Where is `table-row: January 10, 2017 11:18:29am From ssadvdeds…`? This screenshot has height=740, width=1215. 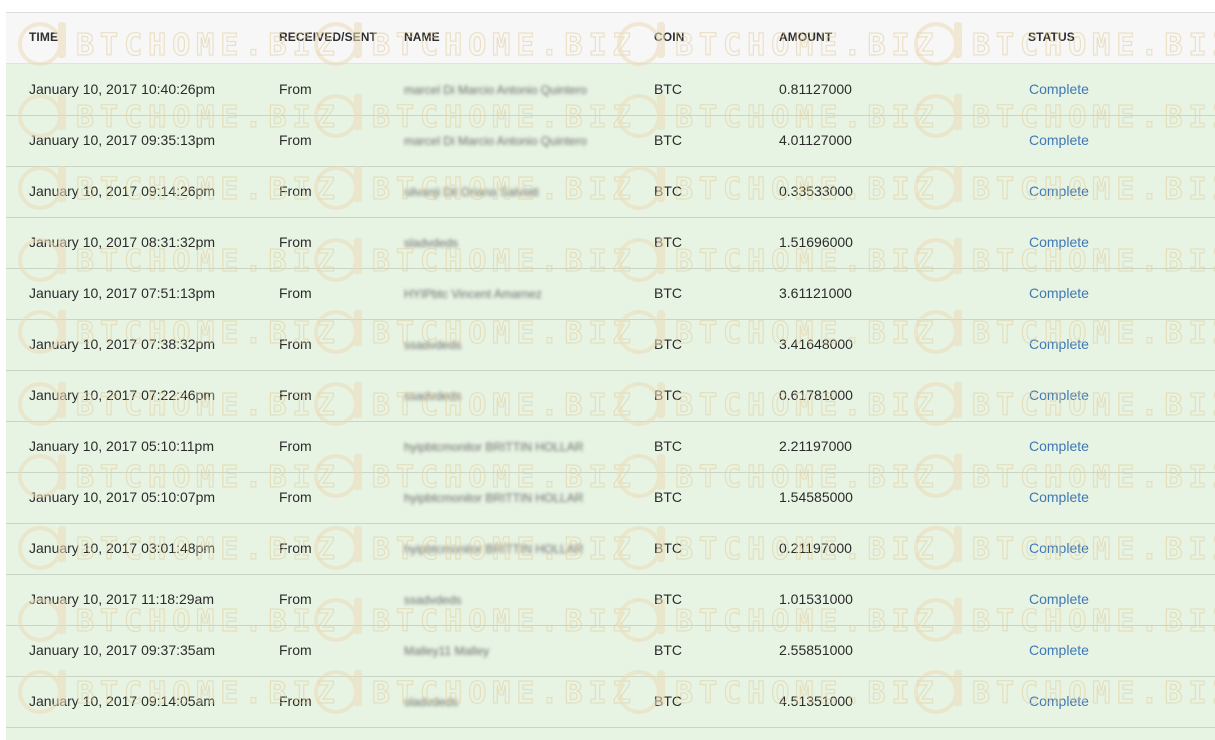
table-row: January 10, 2017 11:18:29am From ssadvdeds… is located at coordinates (610, 600).